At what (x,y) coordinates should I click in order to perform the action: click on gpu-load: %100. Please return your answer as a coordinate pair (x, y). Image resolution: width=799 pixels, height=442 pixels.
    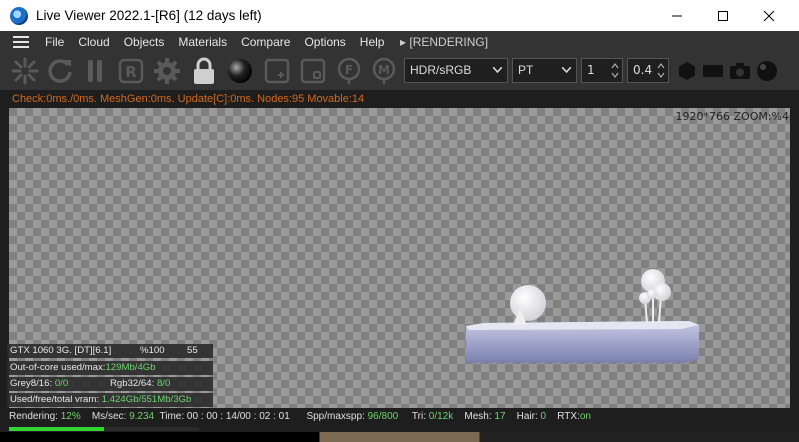
    Looking at the image, I should click on (152, 350).